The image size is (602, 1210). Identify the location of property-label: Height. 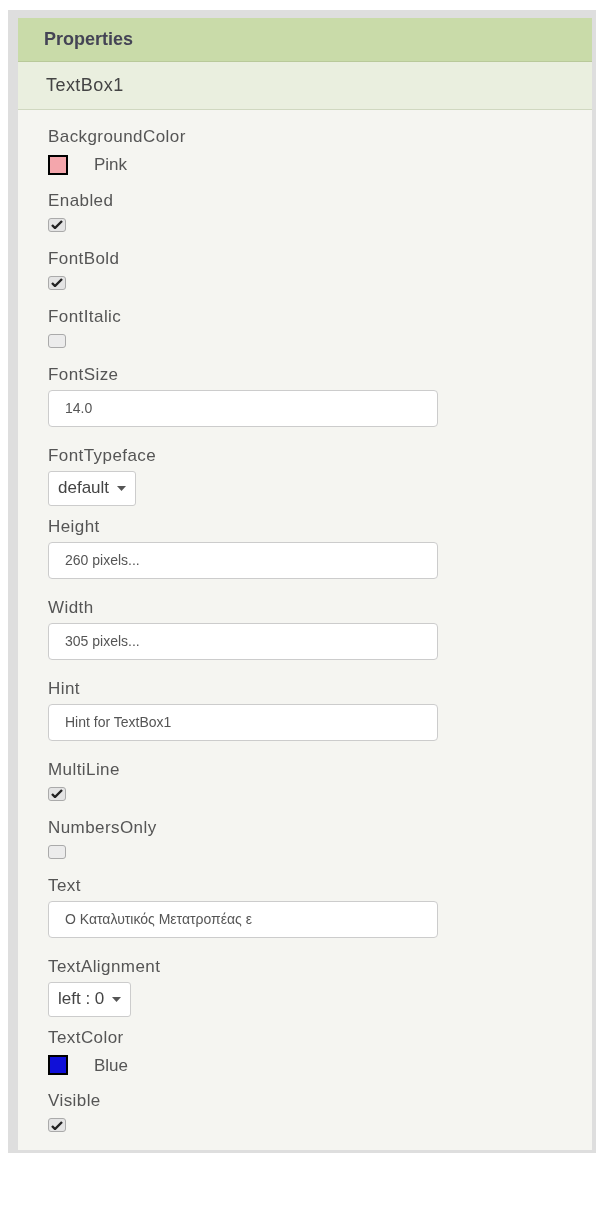
(74, 526).